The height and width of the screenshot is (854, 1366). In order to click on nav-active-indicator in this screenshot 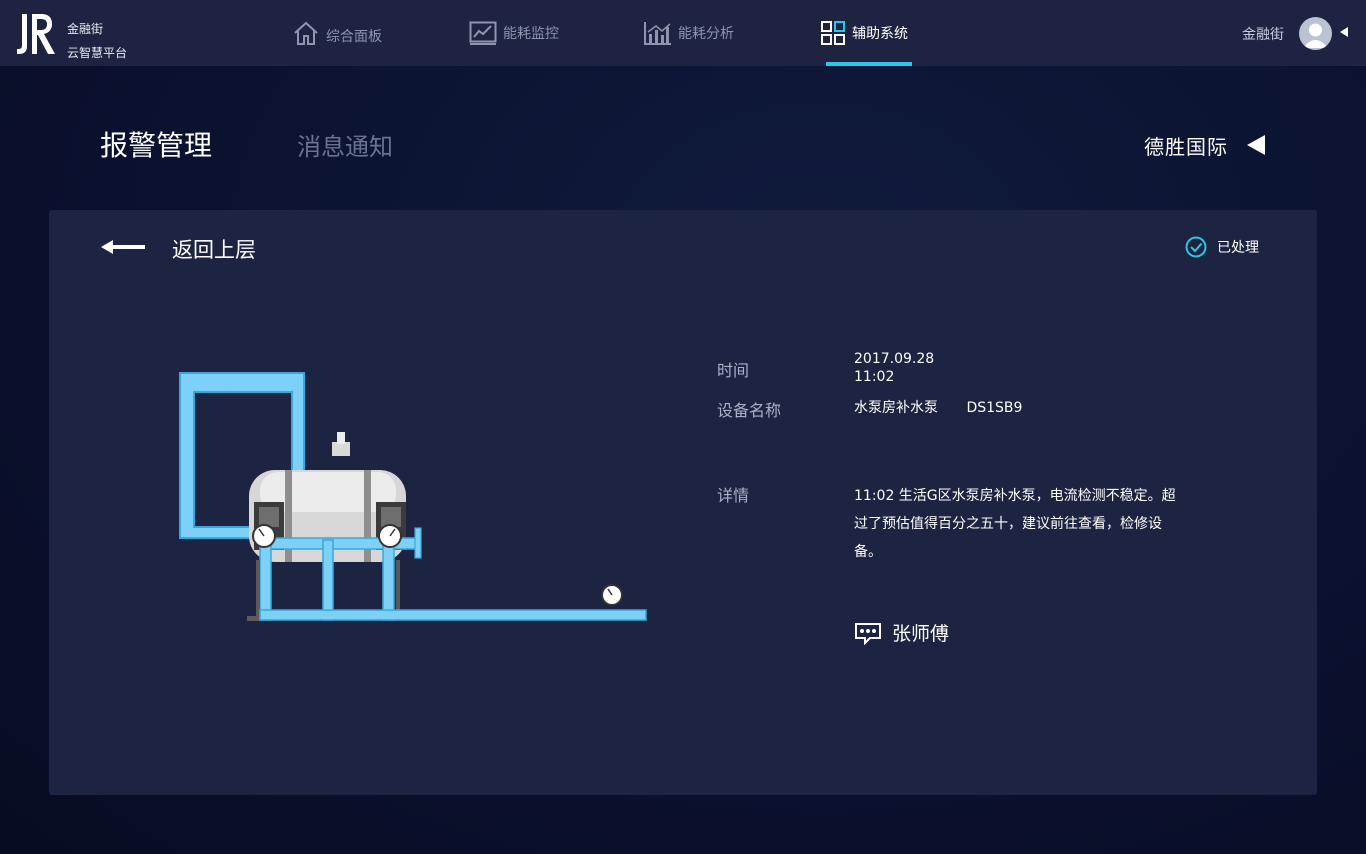, I will do `click(869, 64)`.